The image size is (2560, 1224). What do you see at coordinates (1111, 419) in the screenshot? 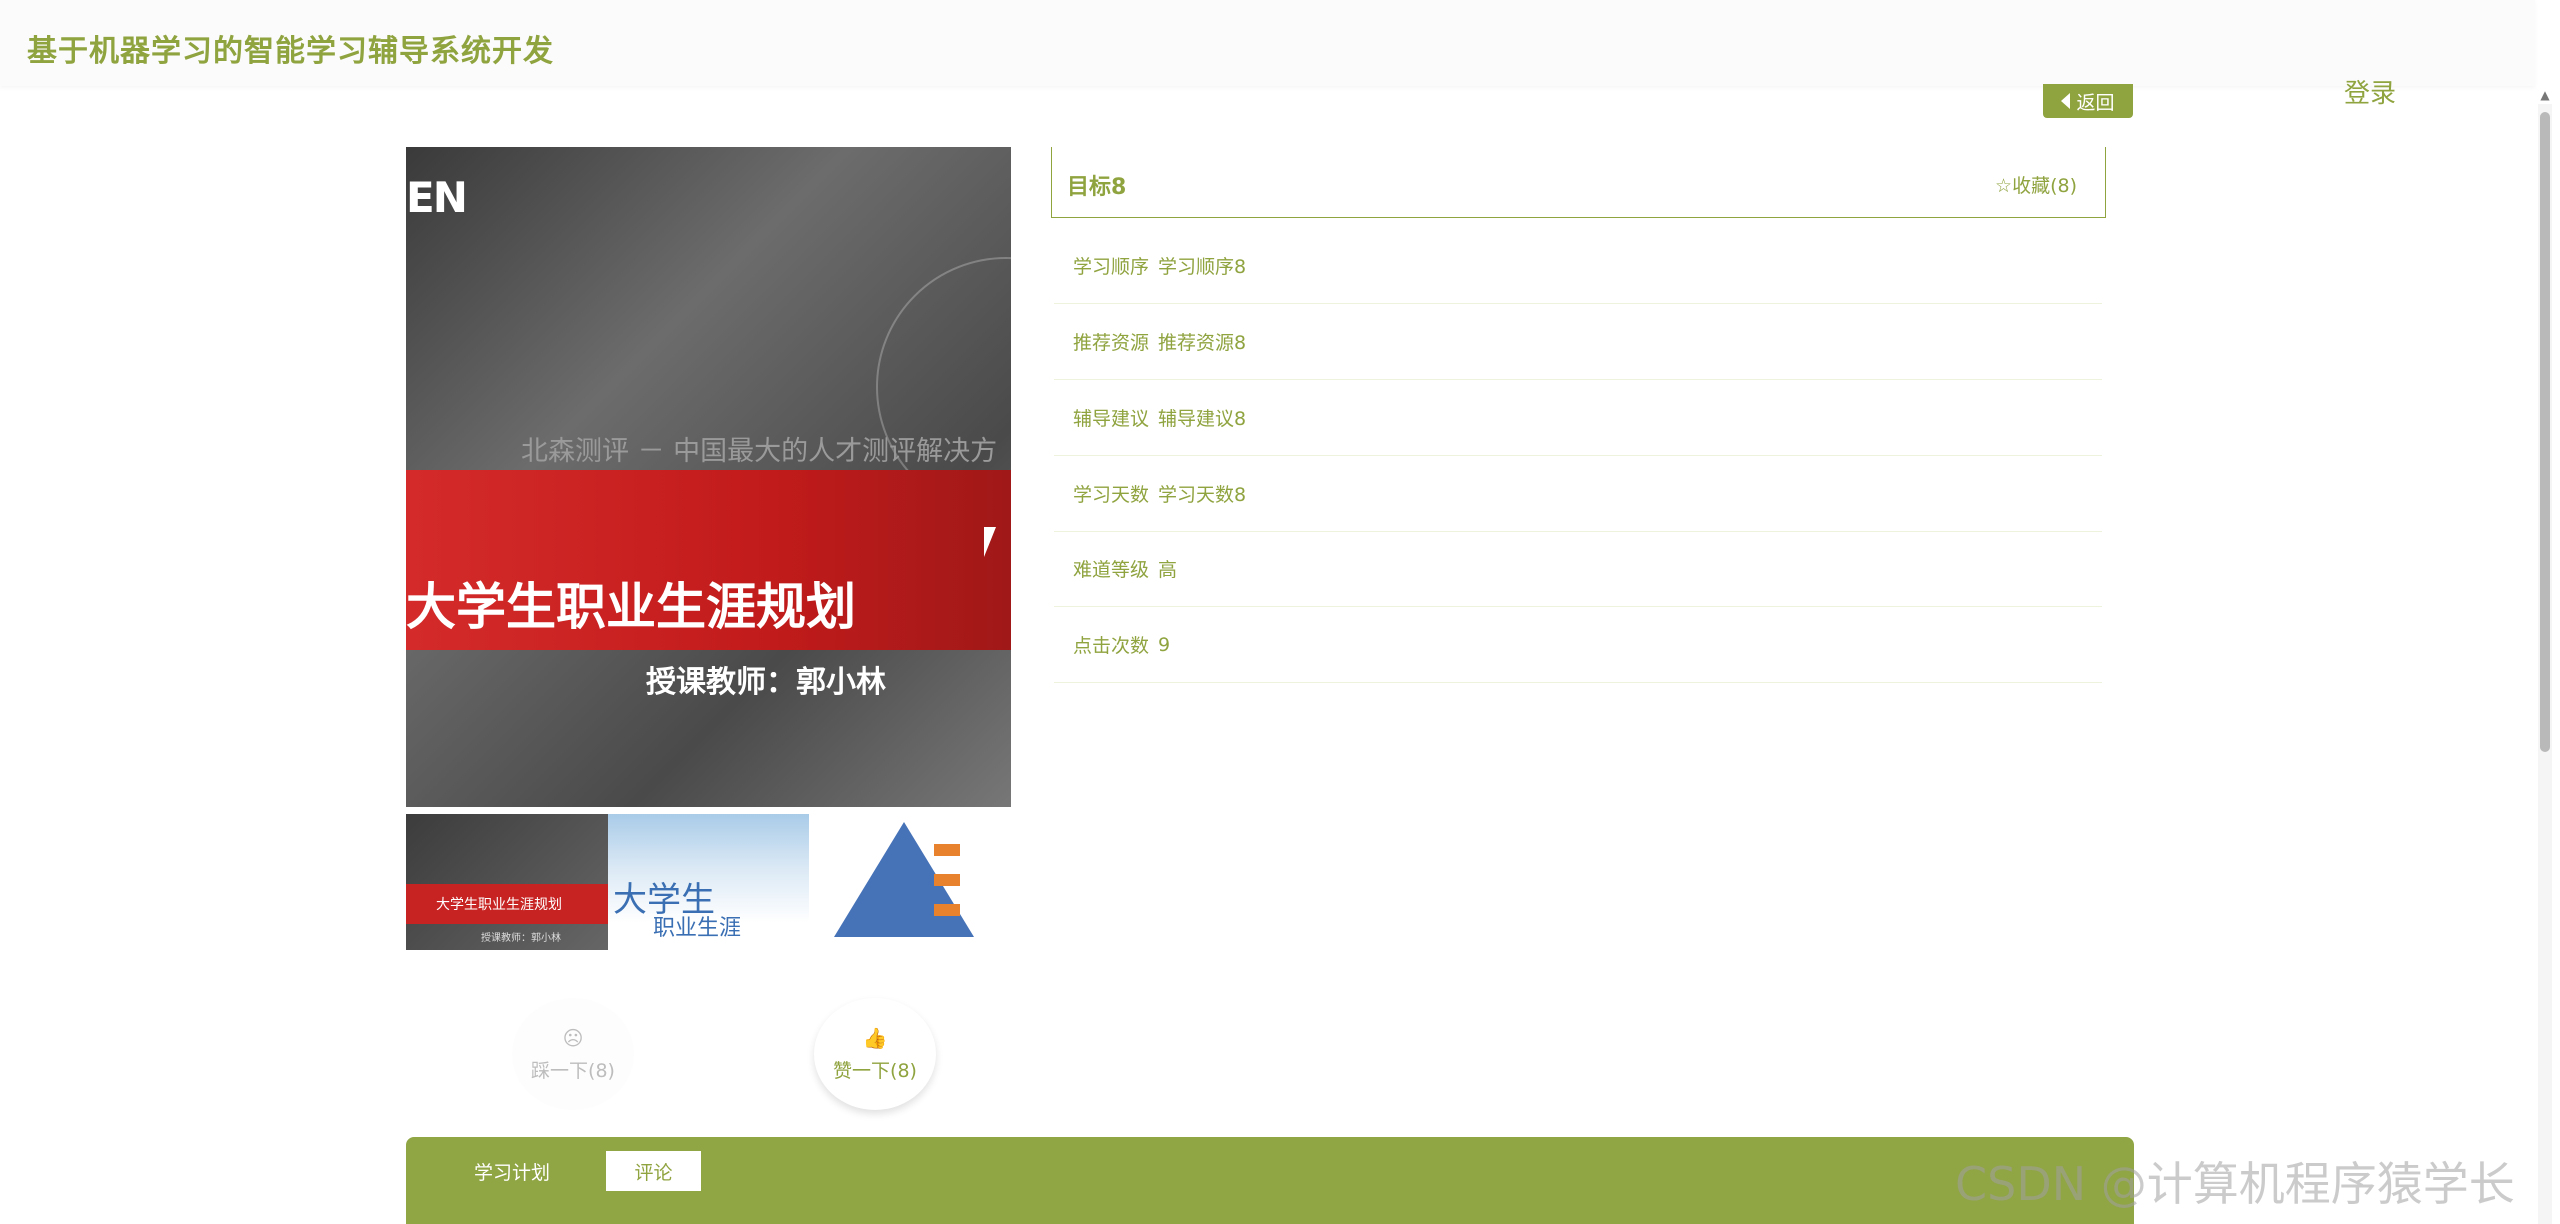
I see `row-label: 辅导建议` at bounding box center [1111, 419].